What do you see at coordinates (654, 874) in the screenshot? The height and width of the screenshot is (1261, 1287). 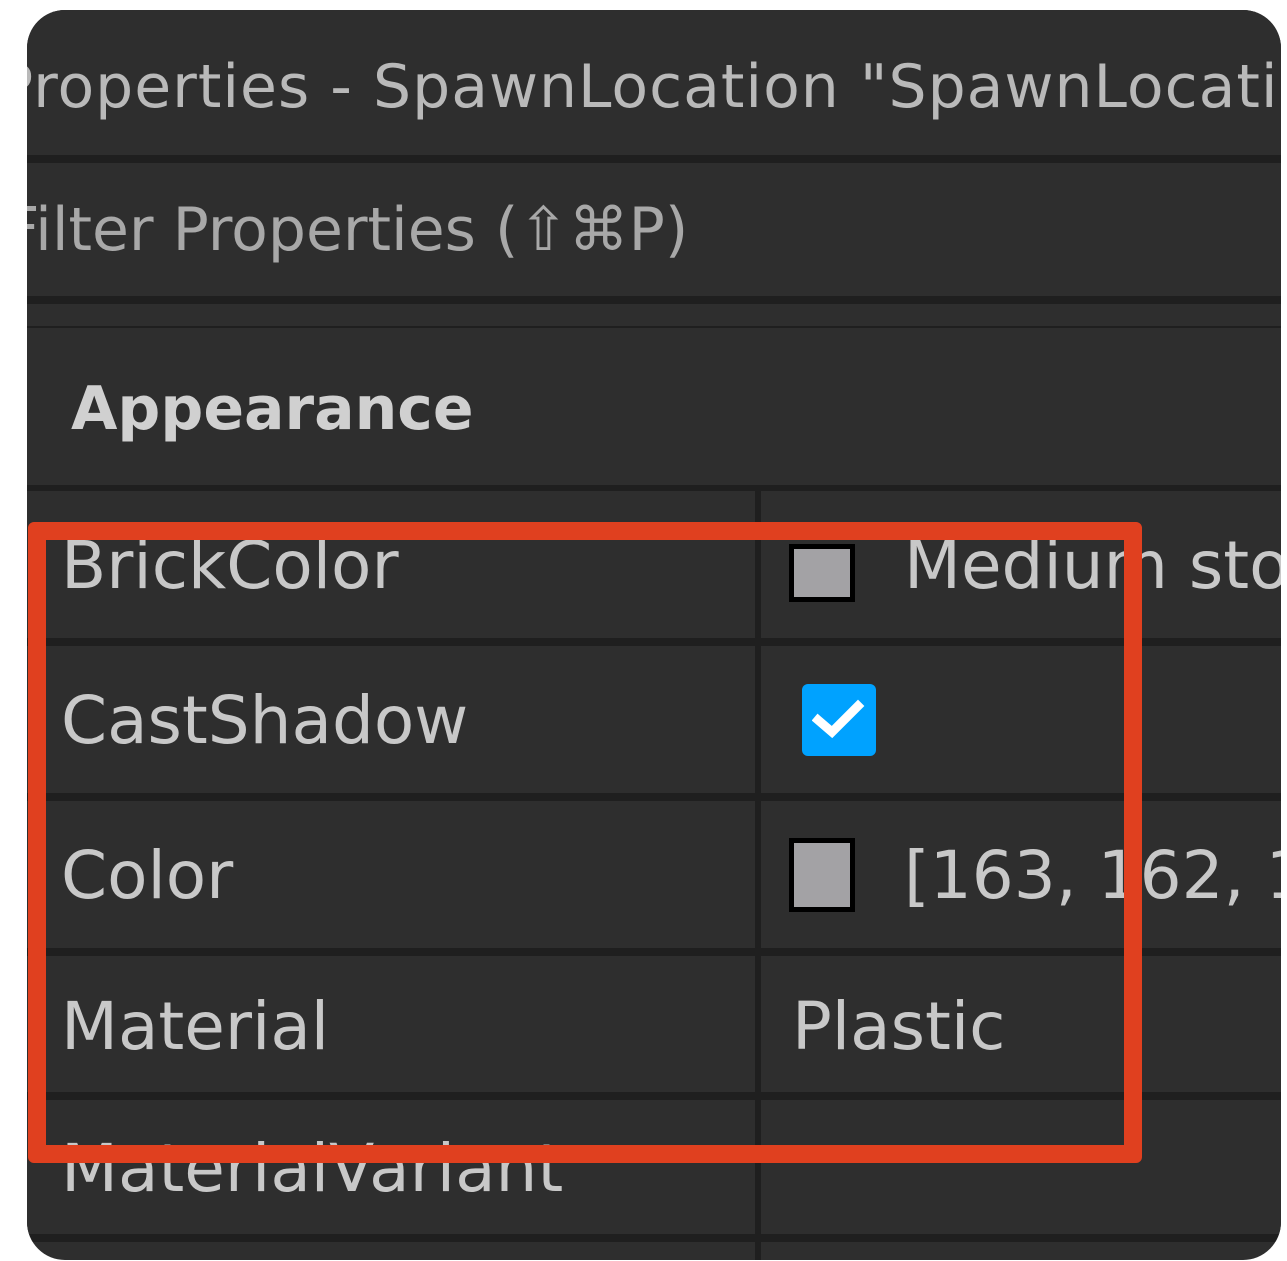 I see `property-row-color: Color [163, 162, 165]` at bounding box center [654, 874].